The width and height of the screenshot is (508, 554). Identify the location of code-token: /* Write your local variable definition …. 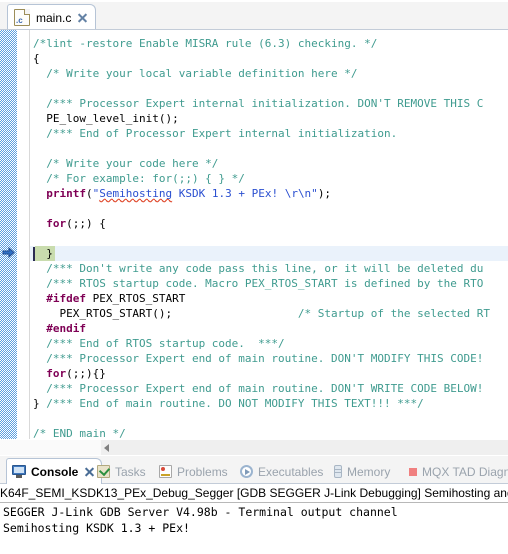
(195, 73).